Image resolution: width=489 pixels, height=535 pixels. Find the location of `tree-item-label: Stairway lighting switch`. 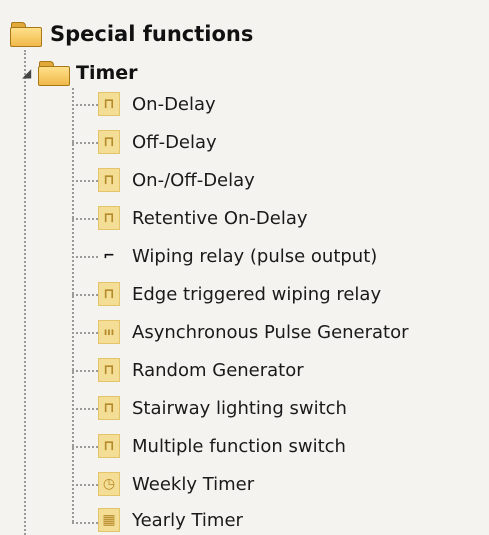

tree-item-label: Stairway lighting switch is located at coordinates (239, 408).